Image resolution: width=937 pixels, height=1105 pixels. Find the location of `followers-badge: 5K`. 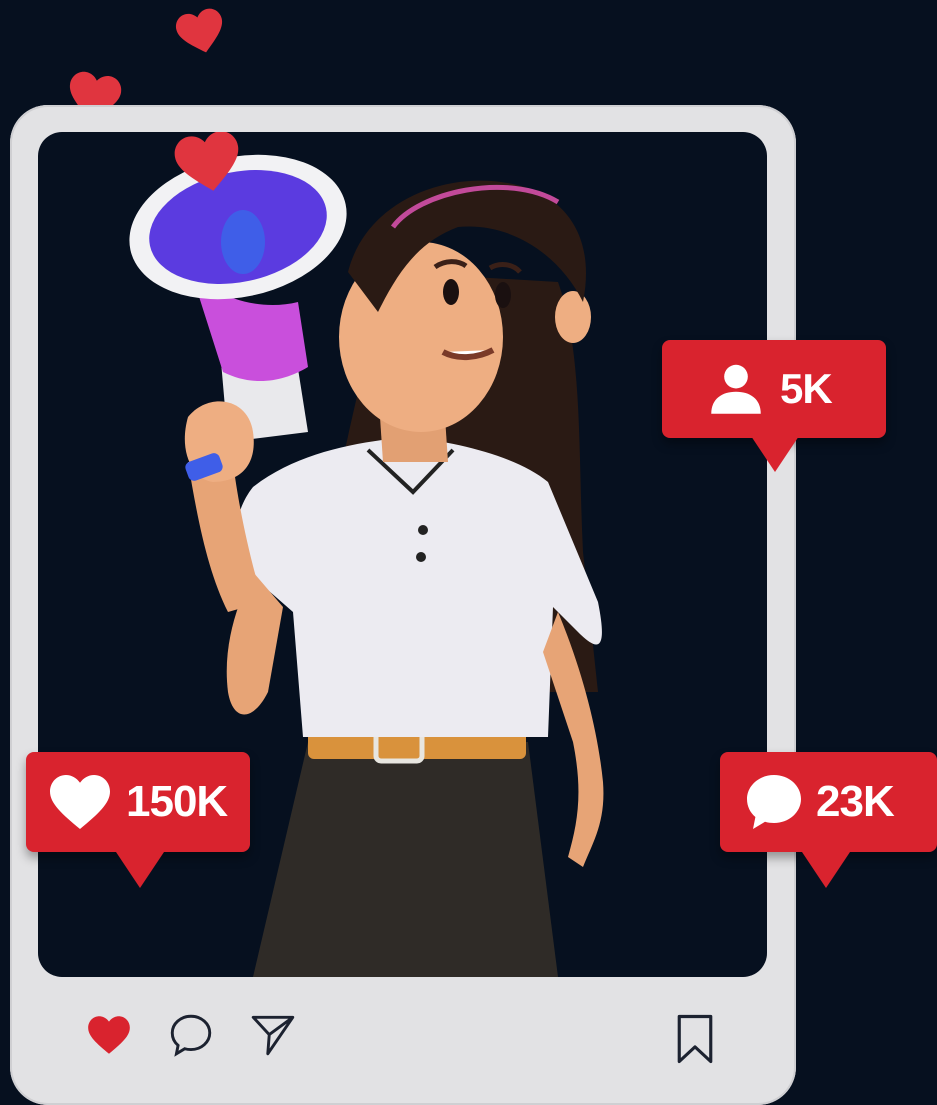

followers-badge: 5K is located at coordinates (774, 406).